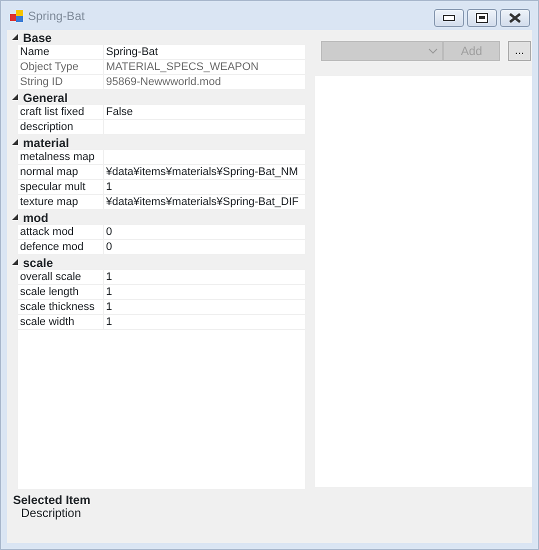  What do you see at coordinates (38, 262) in the screenshot?
I see `category-header: scale` at bounding box center [38, 262].